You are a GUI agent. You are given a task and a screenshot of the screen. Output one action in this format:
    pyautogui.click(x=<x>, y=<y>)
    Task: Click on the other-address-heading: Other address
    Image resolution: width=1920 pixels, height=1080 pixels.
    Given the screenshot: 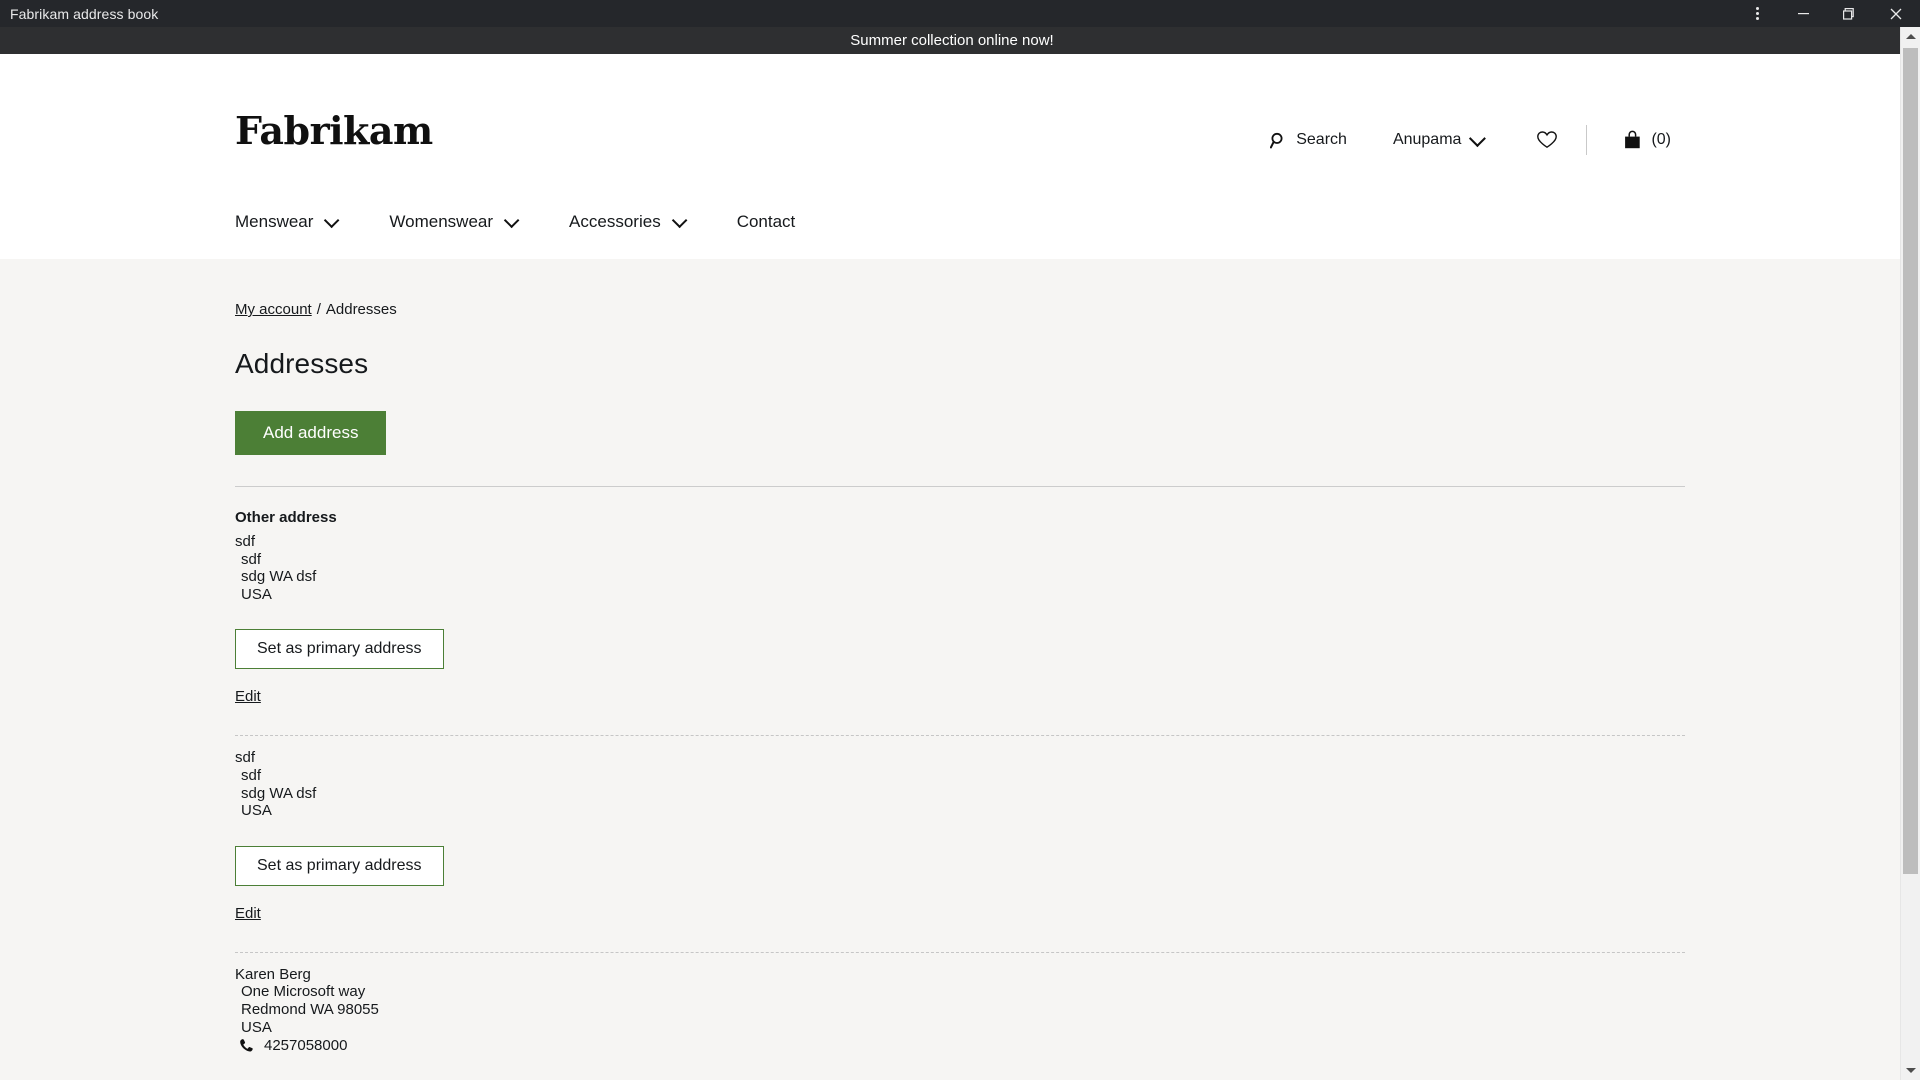 What is the action you would take?
    pyautogui.click(x=286, y=517)
    